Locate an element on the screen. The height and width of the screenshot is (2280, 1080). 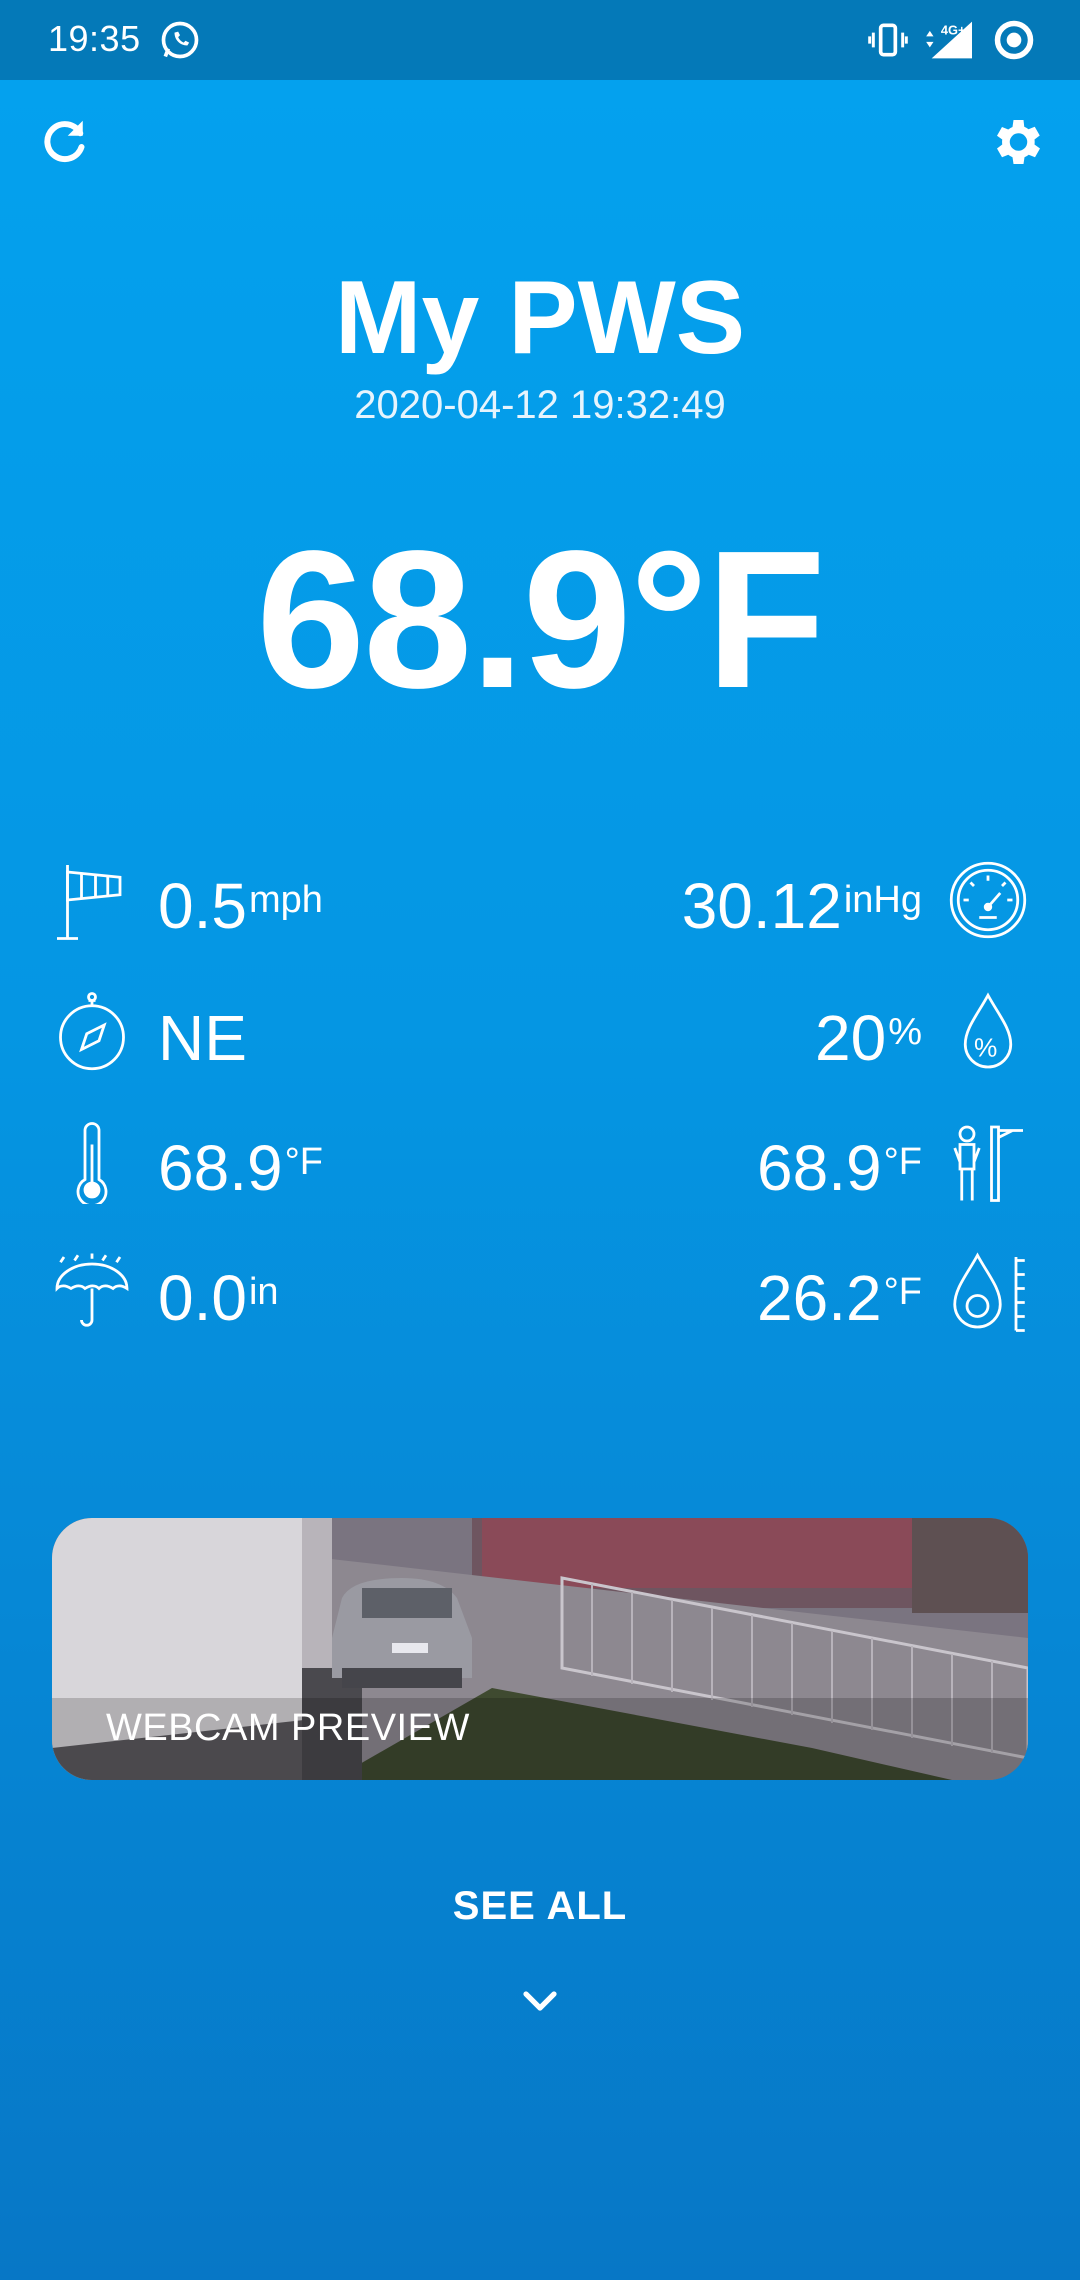
wind-direction-metric: NE is located at coordinates (290, 1038).